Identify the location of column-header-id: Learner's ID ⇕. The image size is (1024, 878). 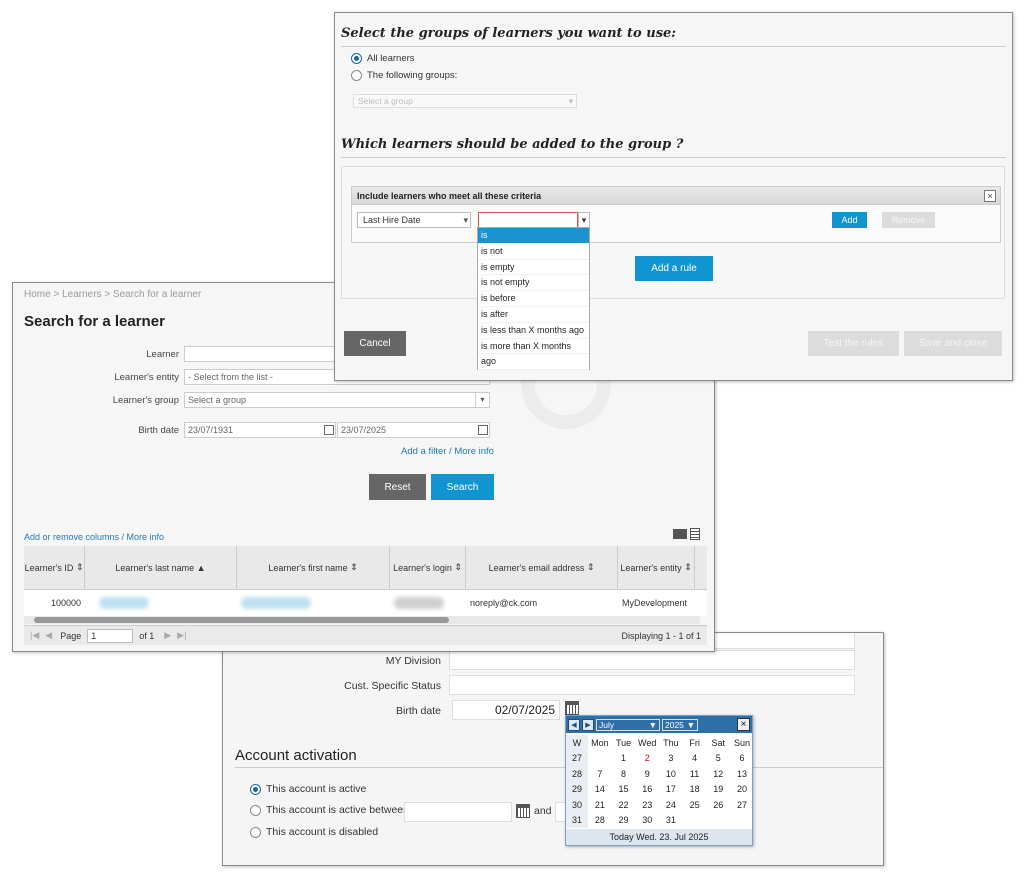
(54, 567).